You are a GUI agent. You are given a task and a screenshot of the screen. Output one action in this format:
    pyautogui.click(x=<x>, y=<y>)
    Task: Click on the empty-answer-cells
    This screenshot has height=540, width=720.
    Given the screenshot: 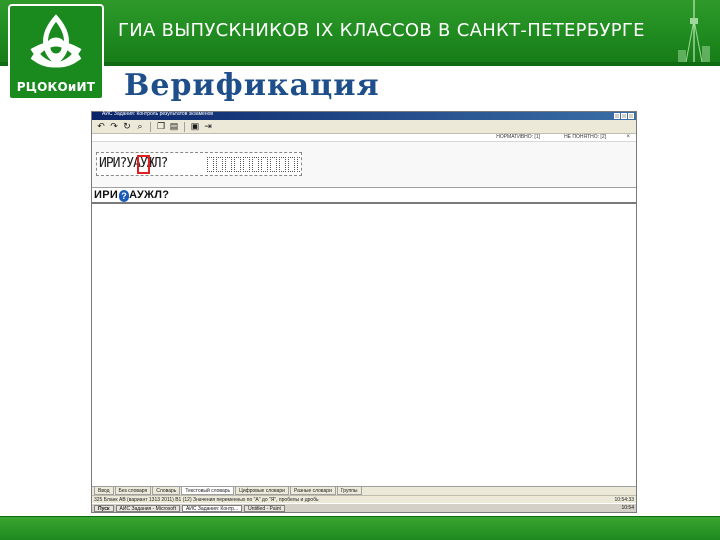 What is the action you would take?
    pyautogui.click(x=254, y=164)
    